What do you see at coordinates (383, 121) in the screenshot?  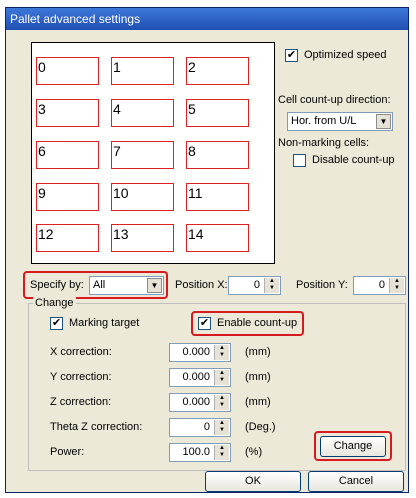 I see `chevron-down-icon: ▼` at bounding box center [383, 121].